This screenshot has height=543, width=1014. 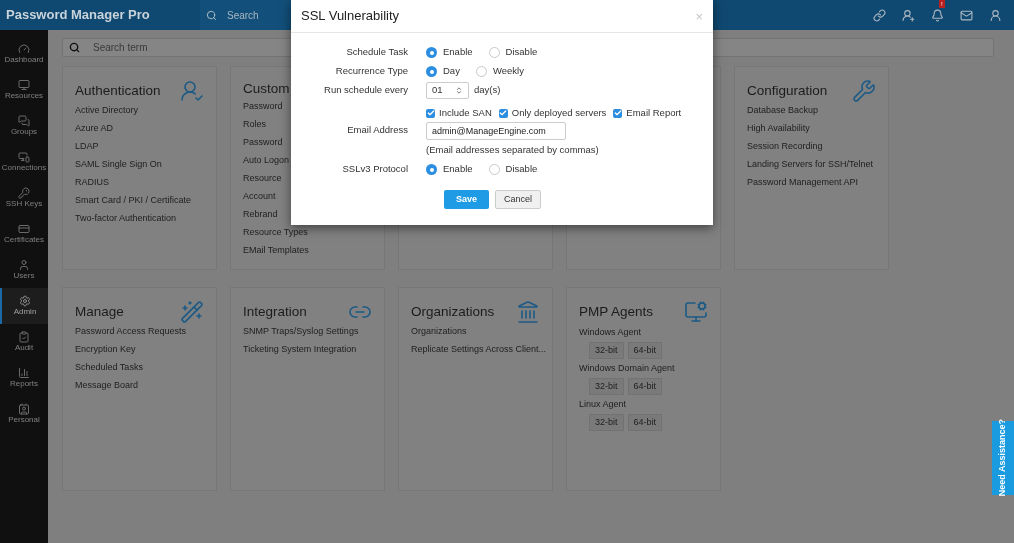 I want to click on app-logo: Password Manager Pro, so click(x=78, y=15).